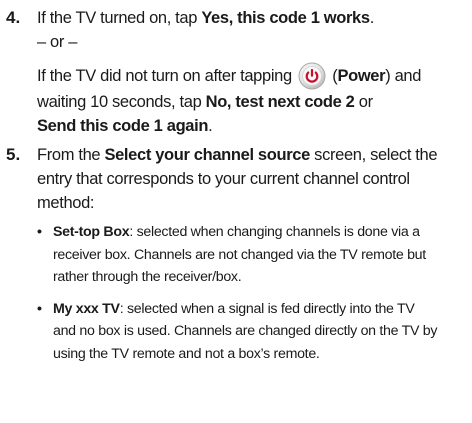 This screenshot has width=472, height=423. What do you see at coordinates (285, 18) in the screenshot?
I see `bold-text: Yes, this code 1 works` at bounding box center [285, 18].